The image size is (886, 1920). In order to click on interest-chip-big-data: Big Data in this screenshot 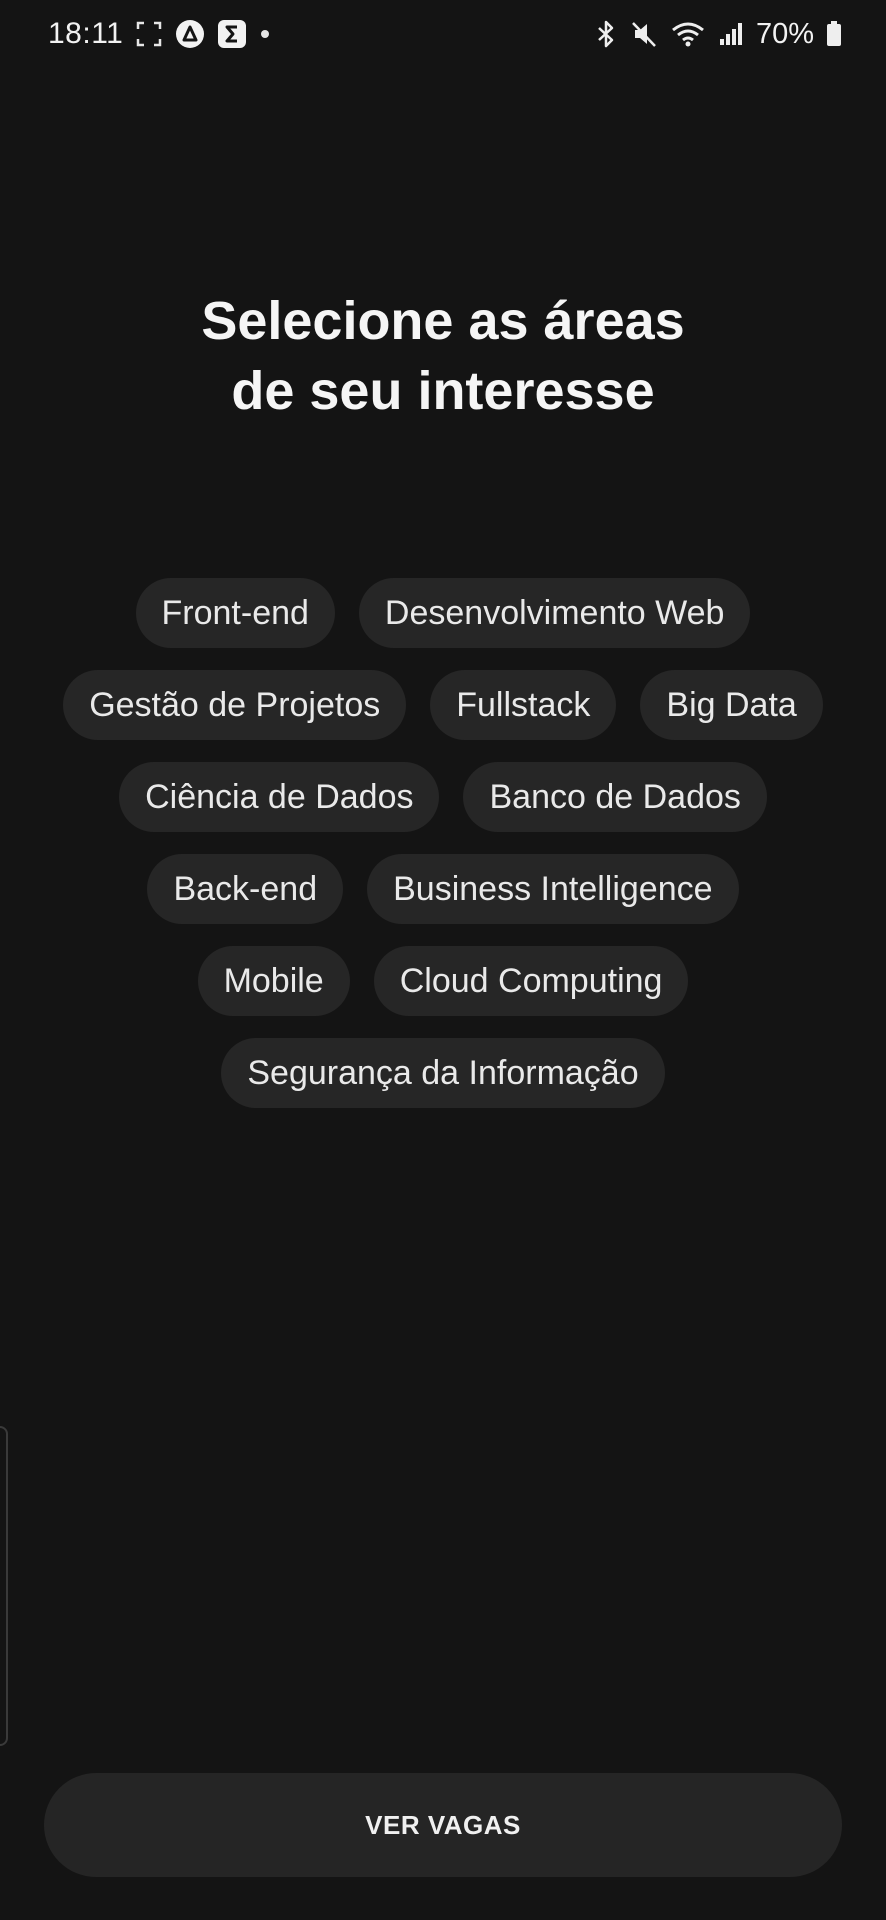, I will do `click(731, 705)`.